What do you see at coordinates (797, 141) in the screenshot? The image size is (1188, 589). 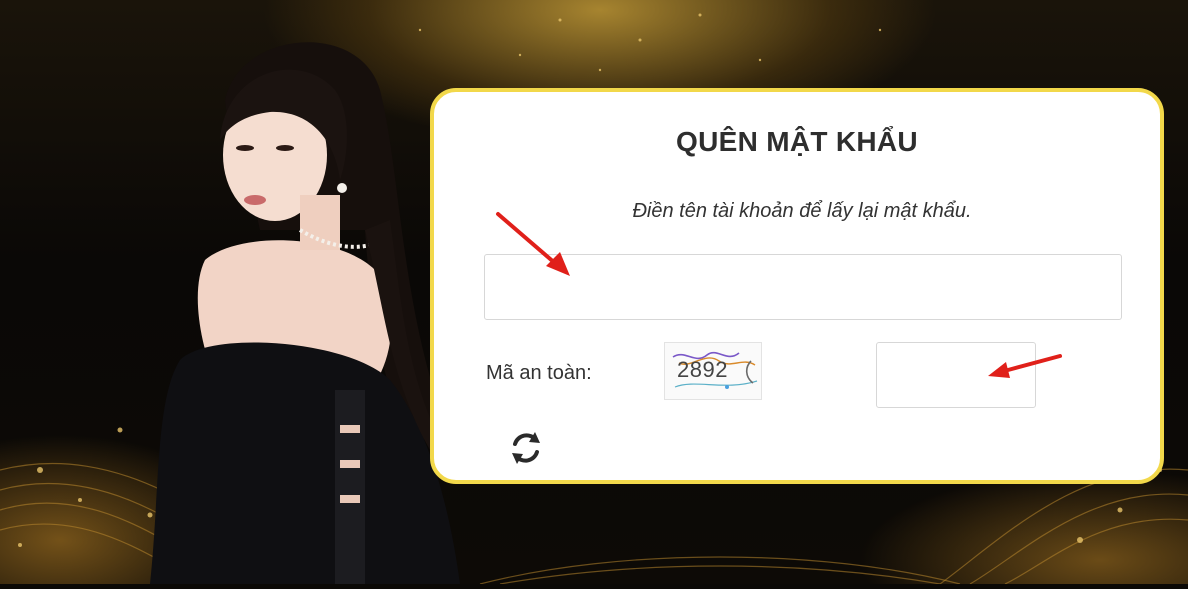 I see `page-title: QUÊN MẬT KHẨU` at bounding box center [797, 141].